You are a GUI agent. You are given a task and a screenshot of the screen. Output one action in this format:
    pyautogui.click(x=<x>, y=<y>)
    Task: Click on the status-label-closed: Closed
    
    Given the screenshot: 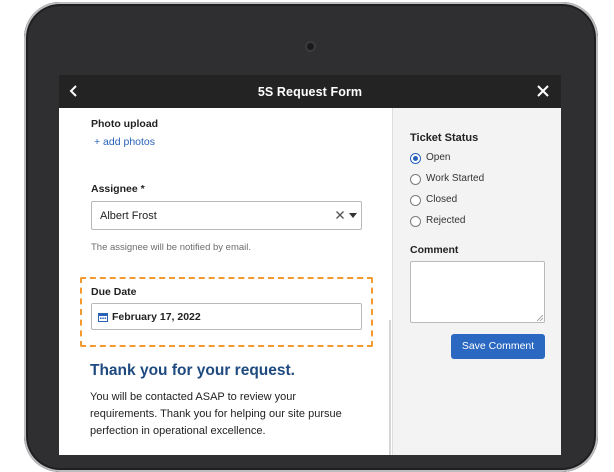 What is the action you would take?
    pyautogui.click(x=442, y=199)
    